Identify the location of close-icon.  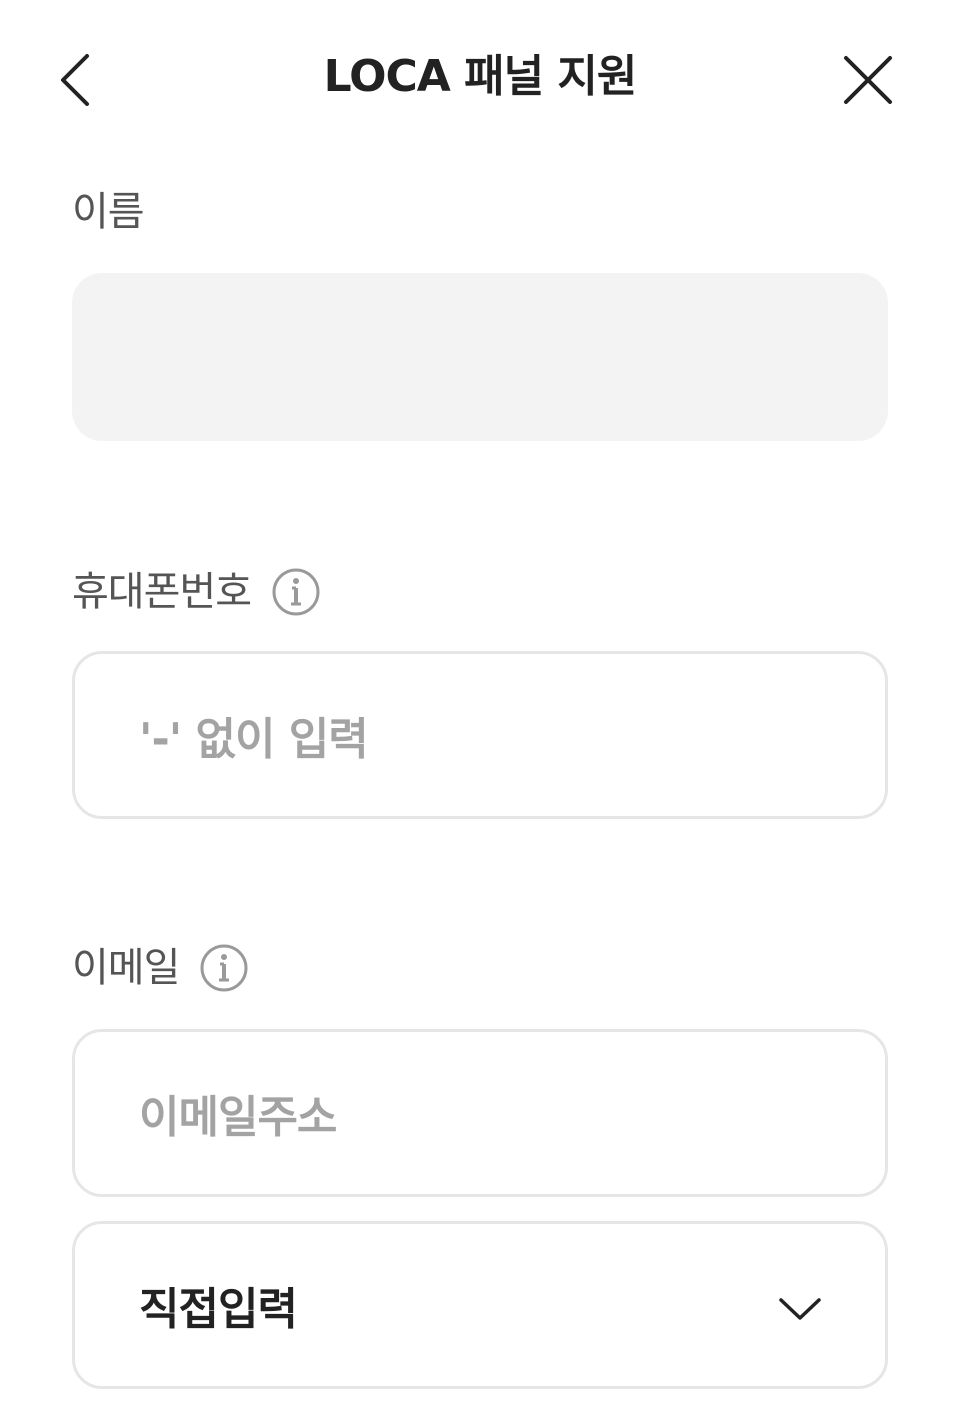
(868, 80).